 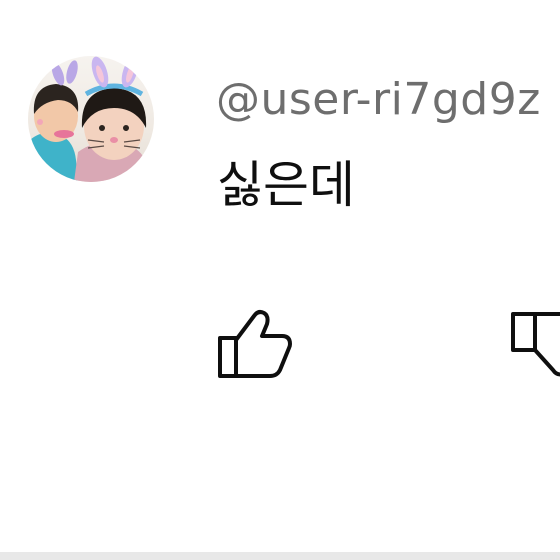 I want to click on thumbs-down-icon, so click(x=535, y=344).